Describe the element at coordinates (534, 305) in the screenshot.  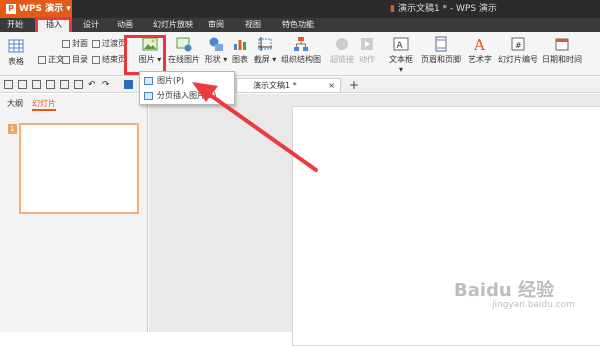
I see `baidu-watermark-url: jingyan.baidu.com` at that location.